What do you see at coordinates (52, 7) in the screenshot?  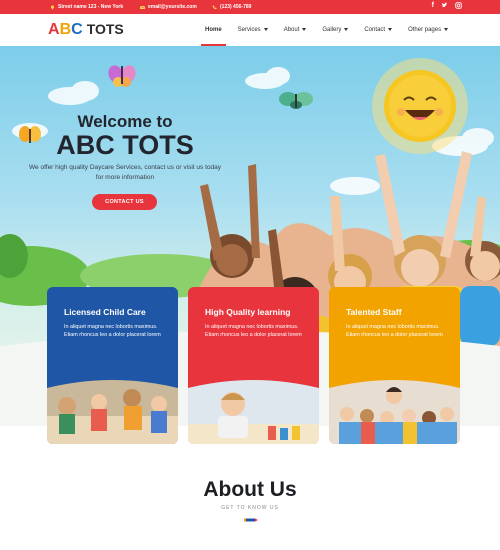 I see `map-pin-icon` at bounding box center [52, 7].